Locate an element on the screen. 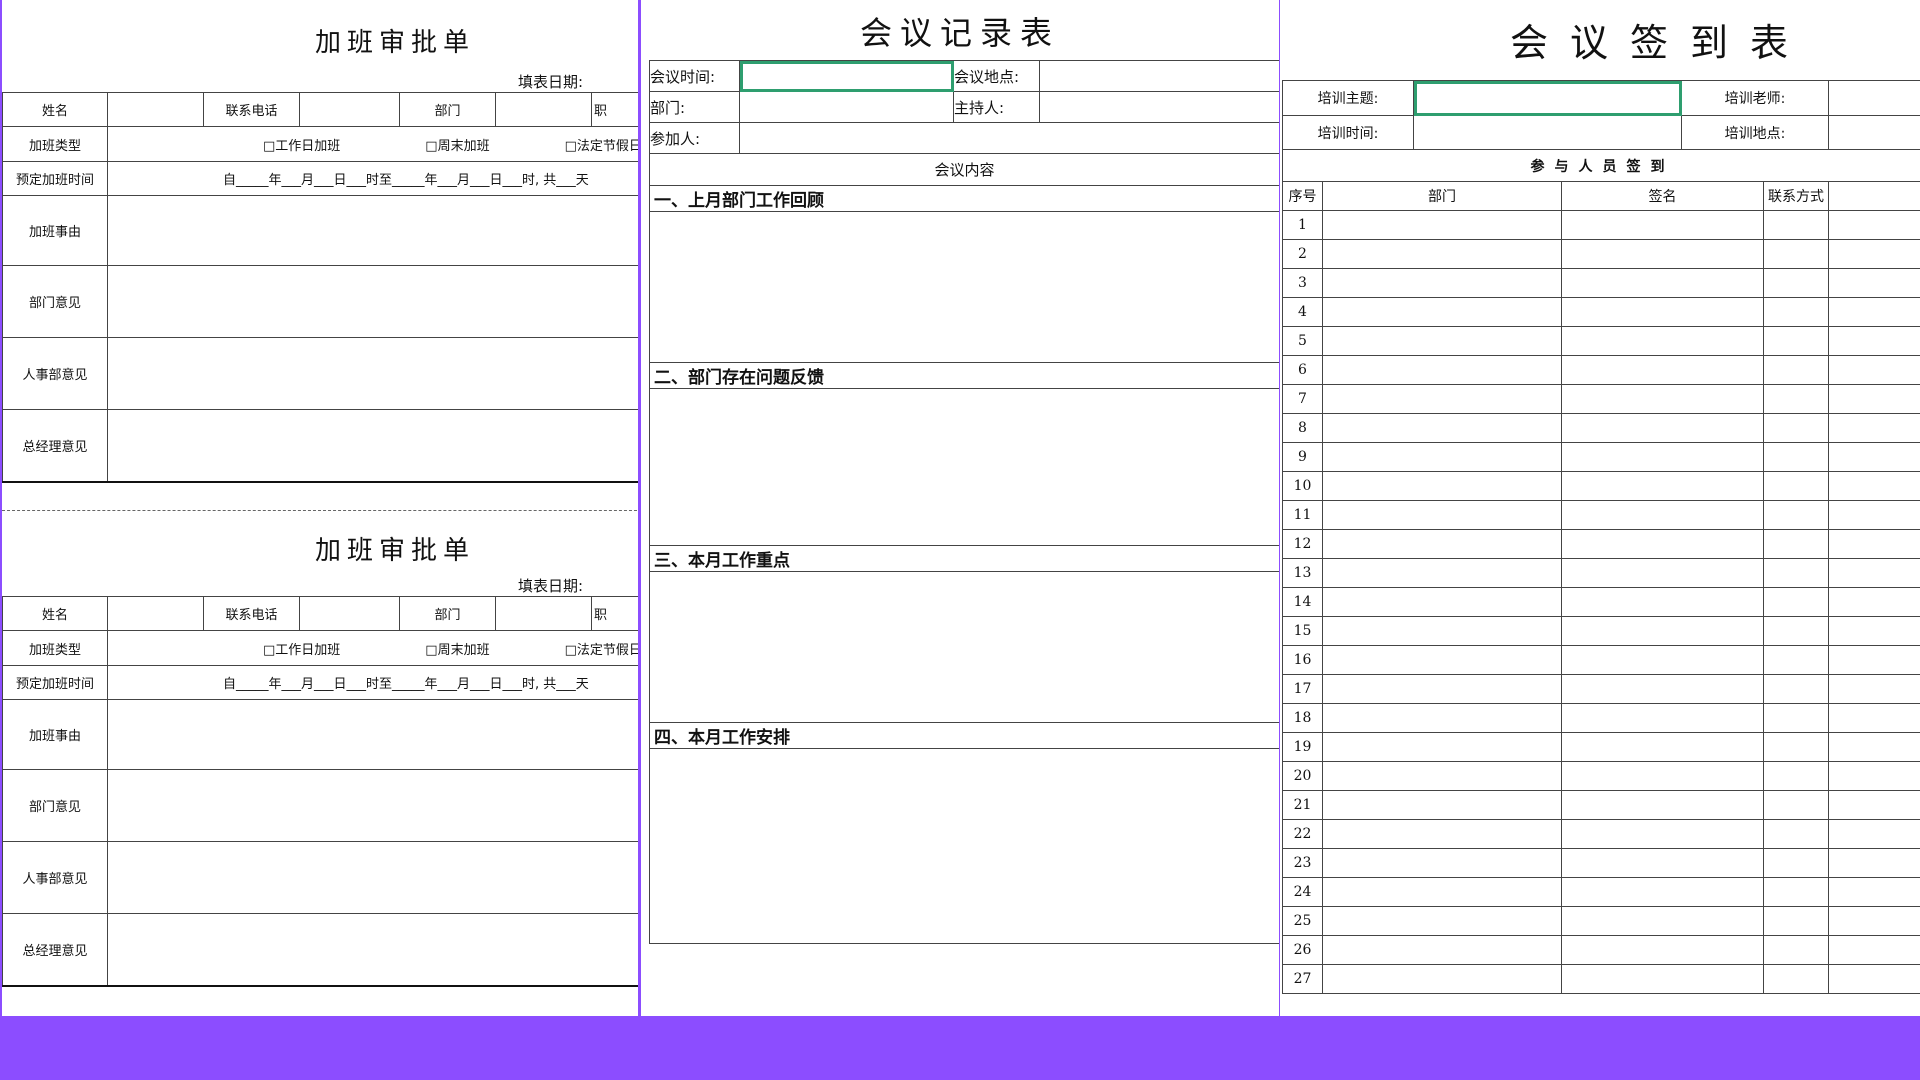 The image size is (1920, 1080). train-time-cell is located at coordinates (1547, 132).